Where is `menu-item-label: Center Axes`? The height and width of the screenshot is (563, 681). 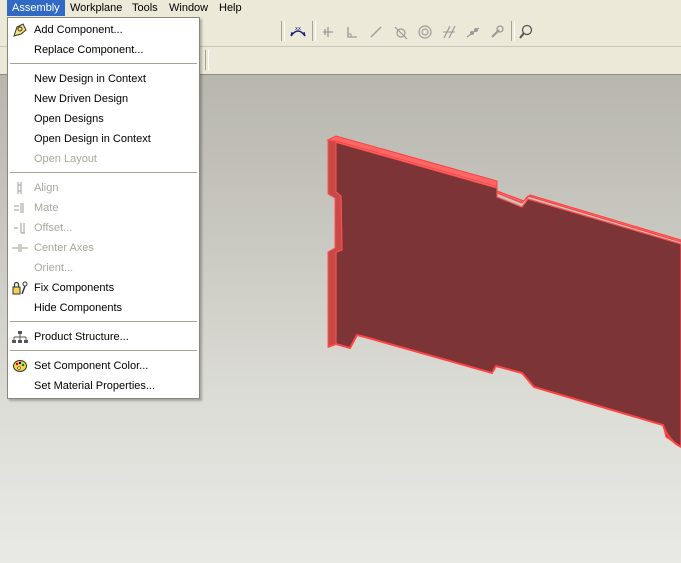 menu-item-label: Center Axes is located at coordinates (64, 248).